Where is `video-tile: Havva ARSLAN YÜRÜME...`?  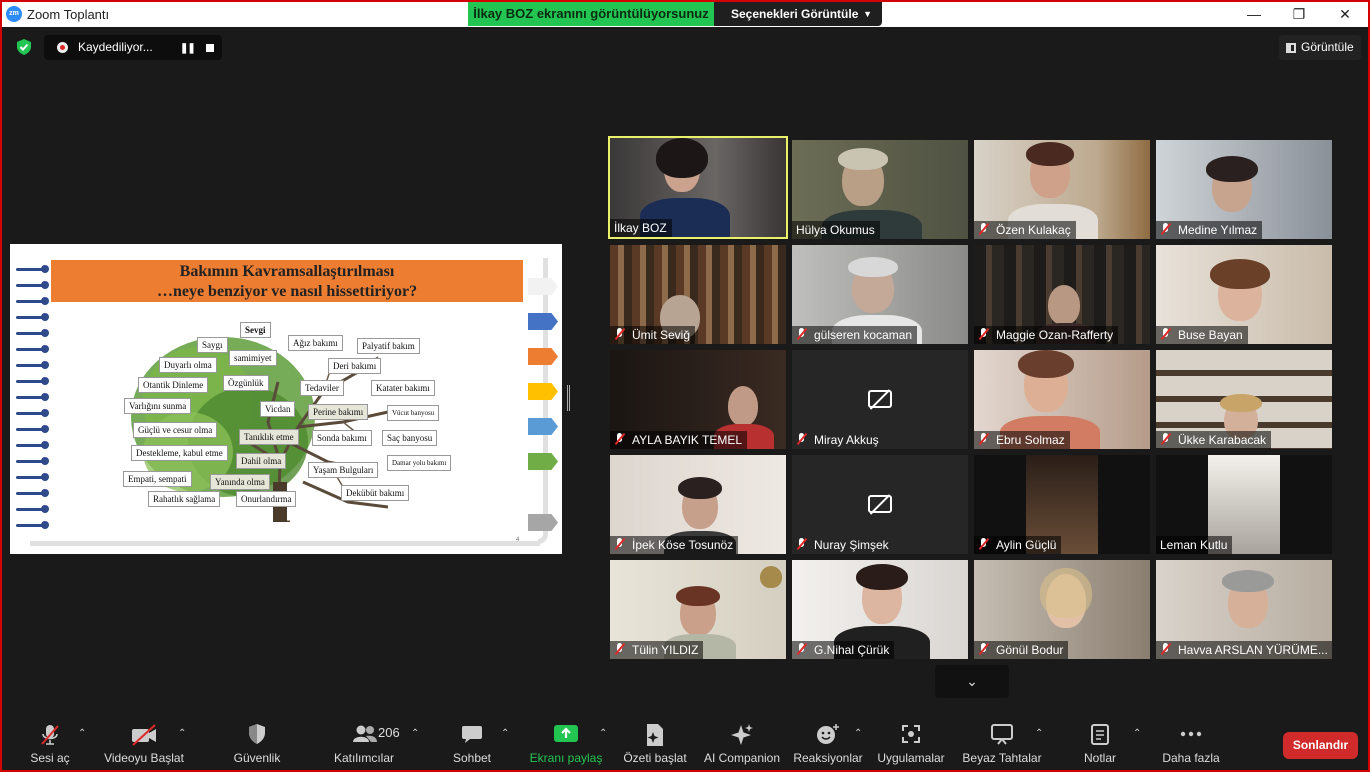 video-tile: Havva ARSLAN YÜRÜME... is located at coordinates (1244, 609).